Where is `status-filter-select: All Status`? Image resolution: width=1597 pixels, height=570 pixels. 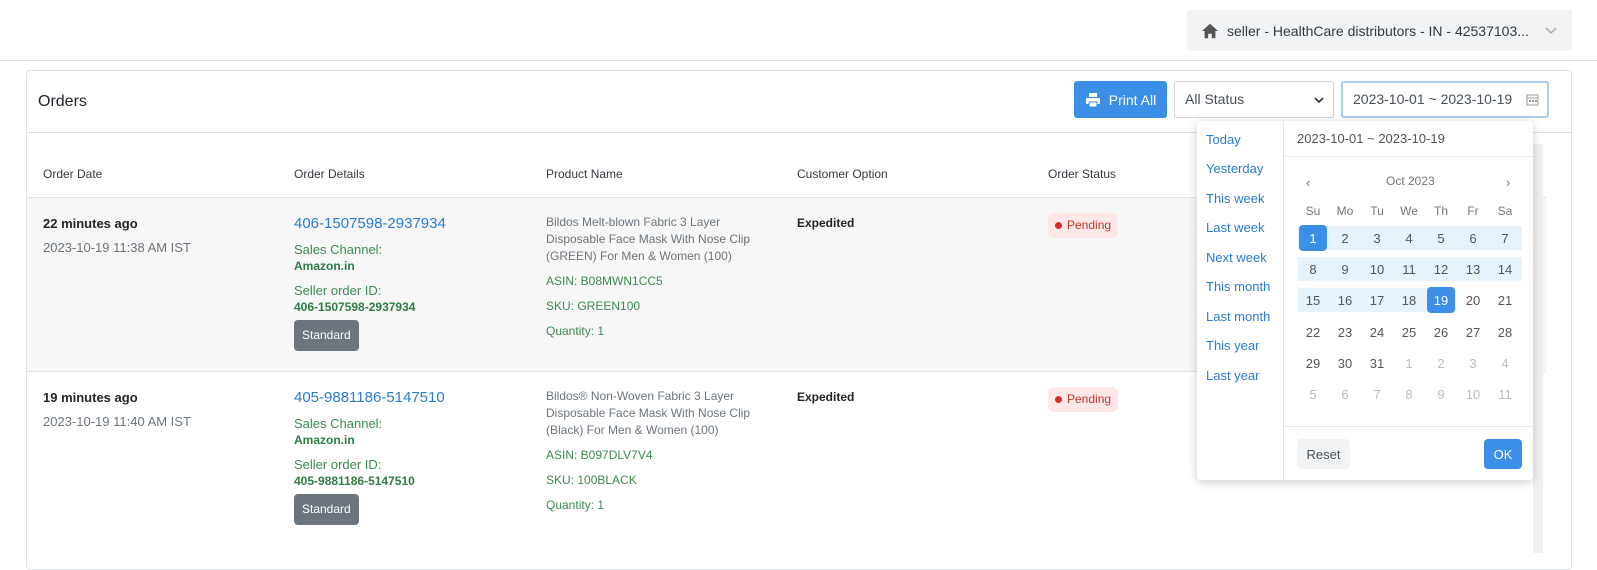 status-filter-select: All Status is located at coordinates (1254, 99).